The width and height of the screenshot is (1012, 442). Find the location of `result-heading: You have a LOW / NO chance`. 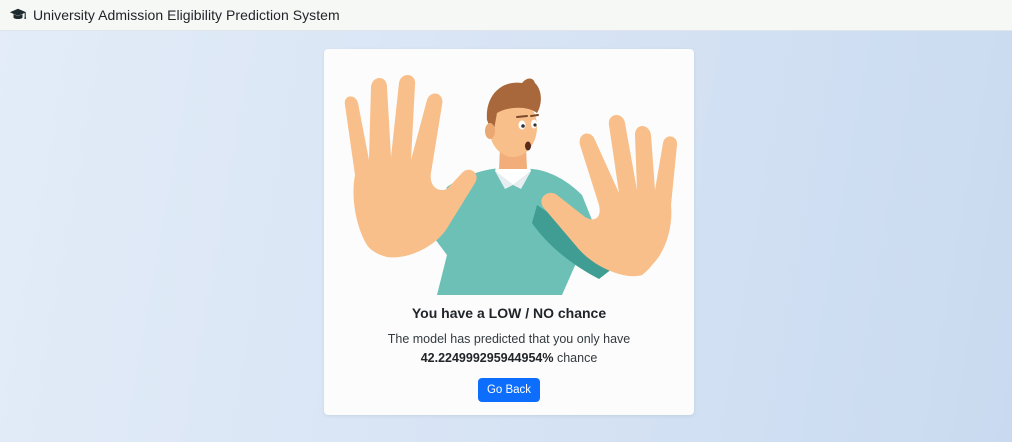

result-heading: You have a LOW / NO chance is located at coordinates (509, 313).